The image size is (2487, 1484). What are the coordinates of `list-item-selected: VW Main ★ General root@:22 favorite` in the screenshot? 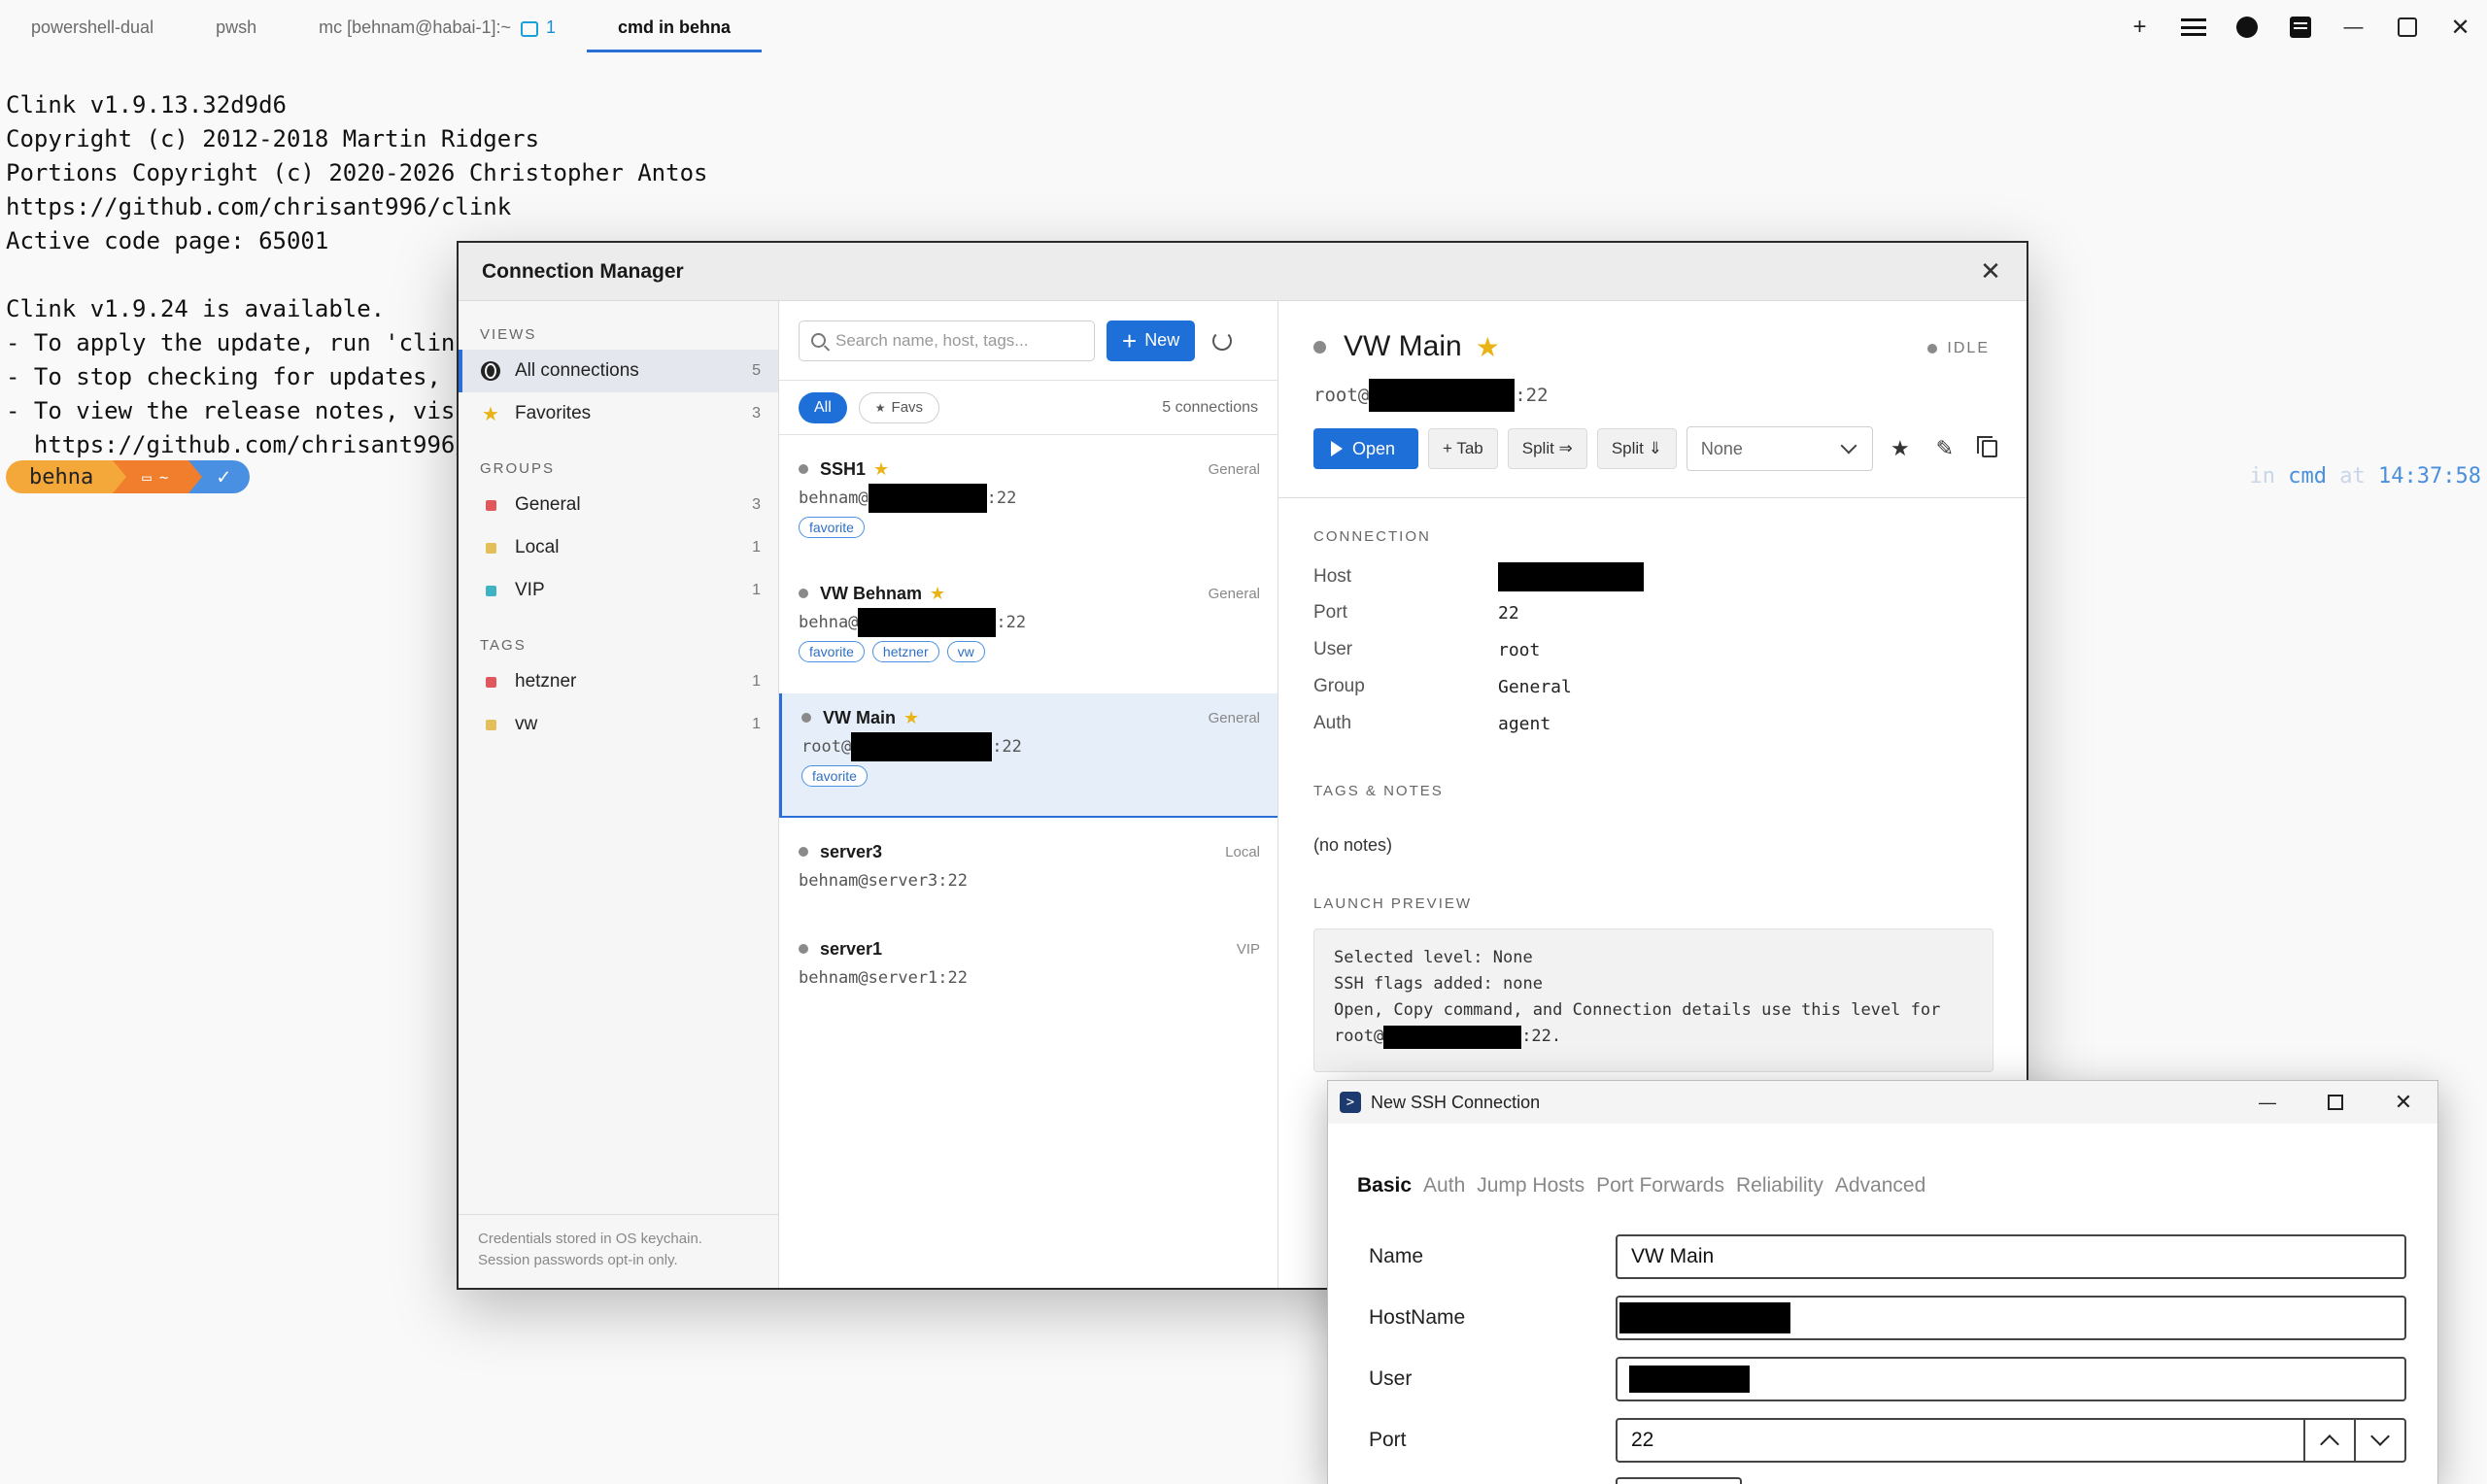 It's located at (1028, 755).